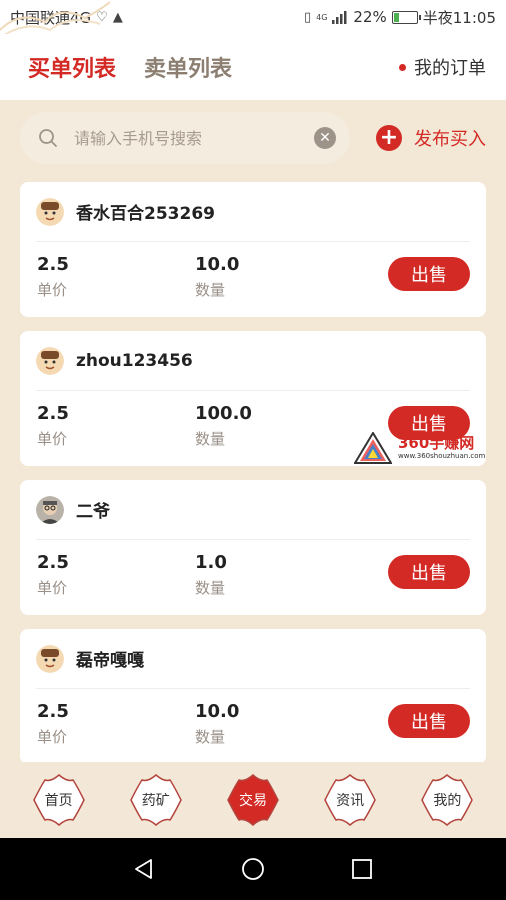  What do you see at coordinates (325, 138) in the screenshot?
I see `clear-icon: ✕` at bounding box center [325, 138].